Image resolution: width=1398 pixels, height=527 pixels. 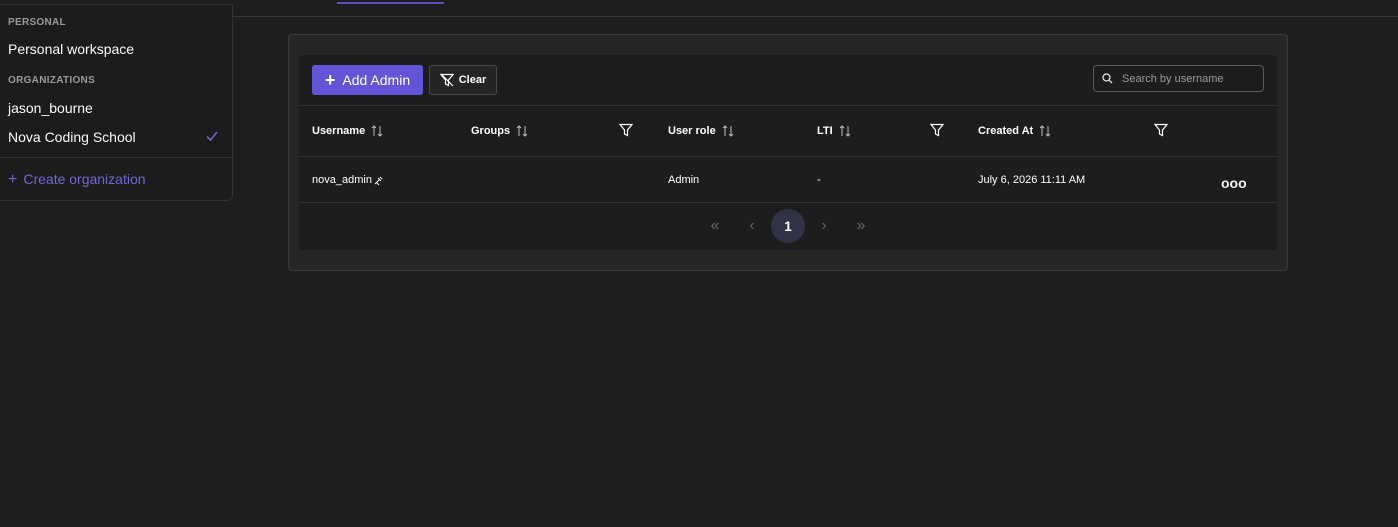 I want to click on lti-cell: -, so click(x=819, y=180).